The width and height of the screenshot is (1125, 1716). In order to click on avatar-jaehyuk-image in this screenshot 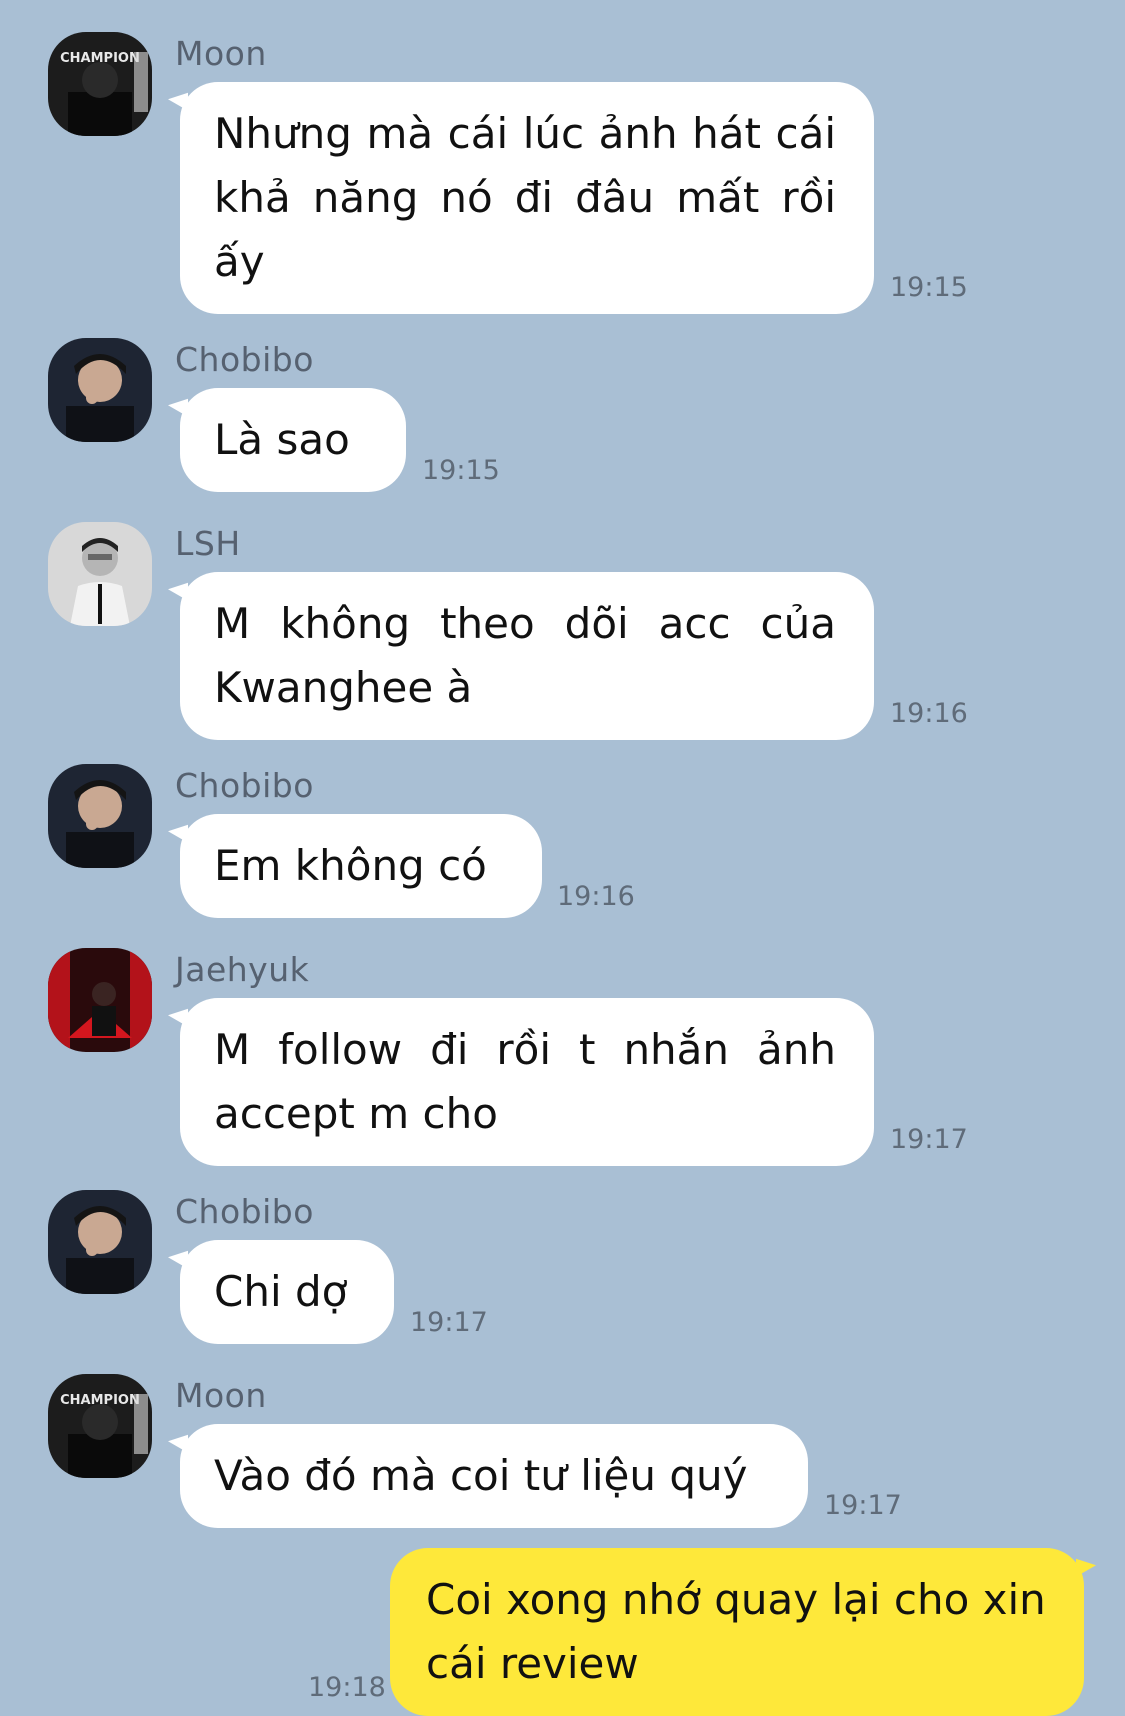, I will do `click(100, 1000)`.